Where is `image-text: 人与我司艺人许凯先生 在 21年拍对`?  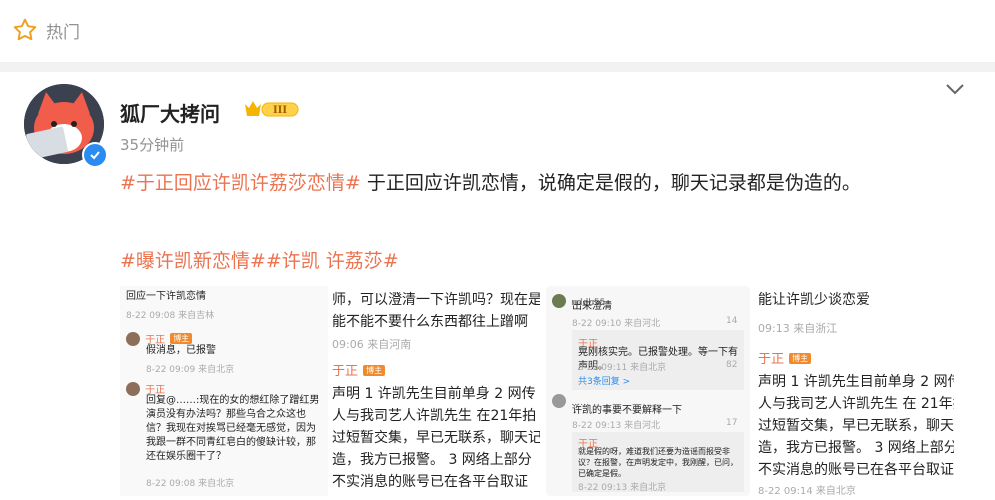
image-text: 人与我司艺人许凯先生 在 21年拍对 is located at coordinates (856, 404).